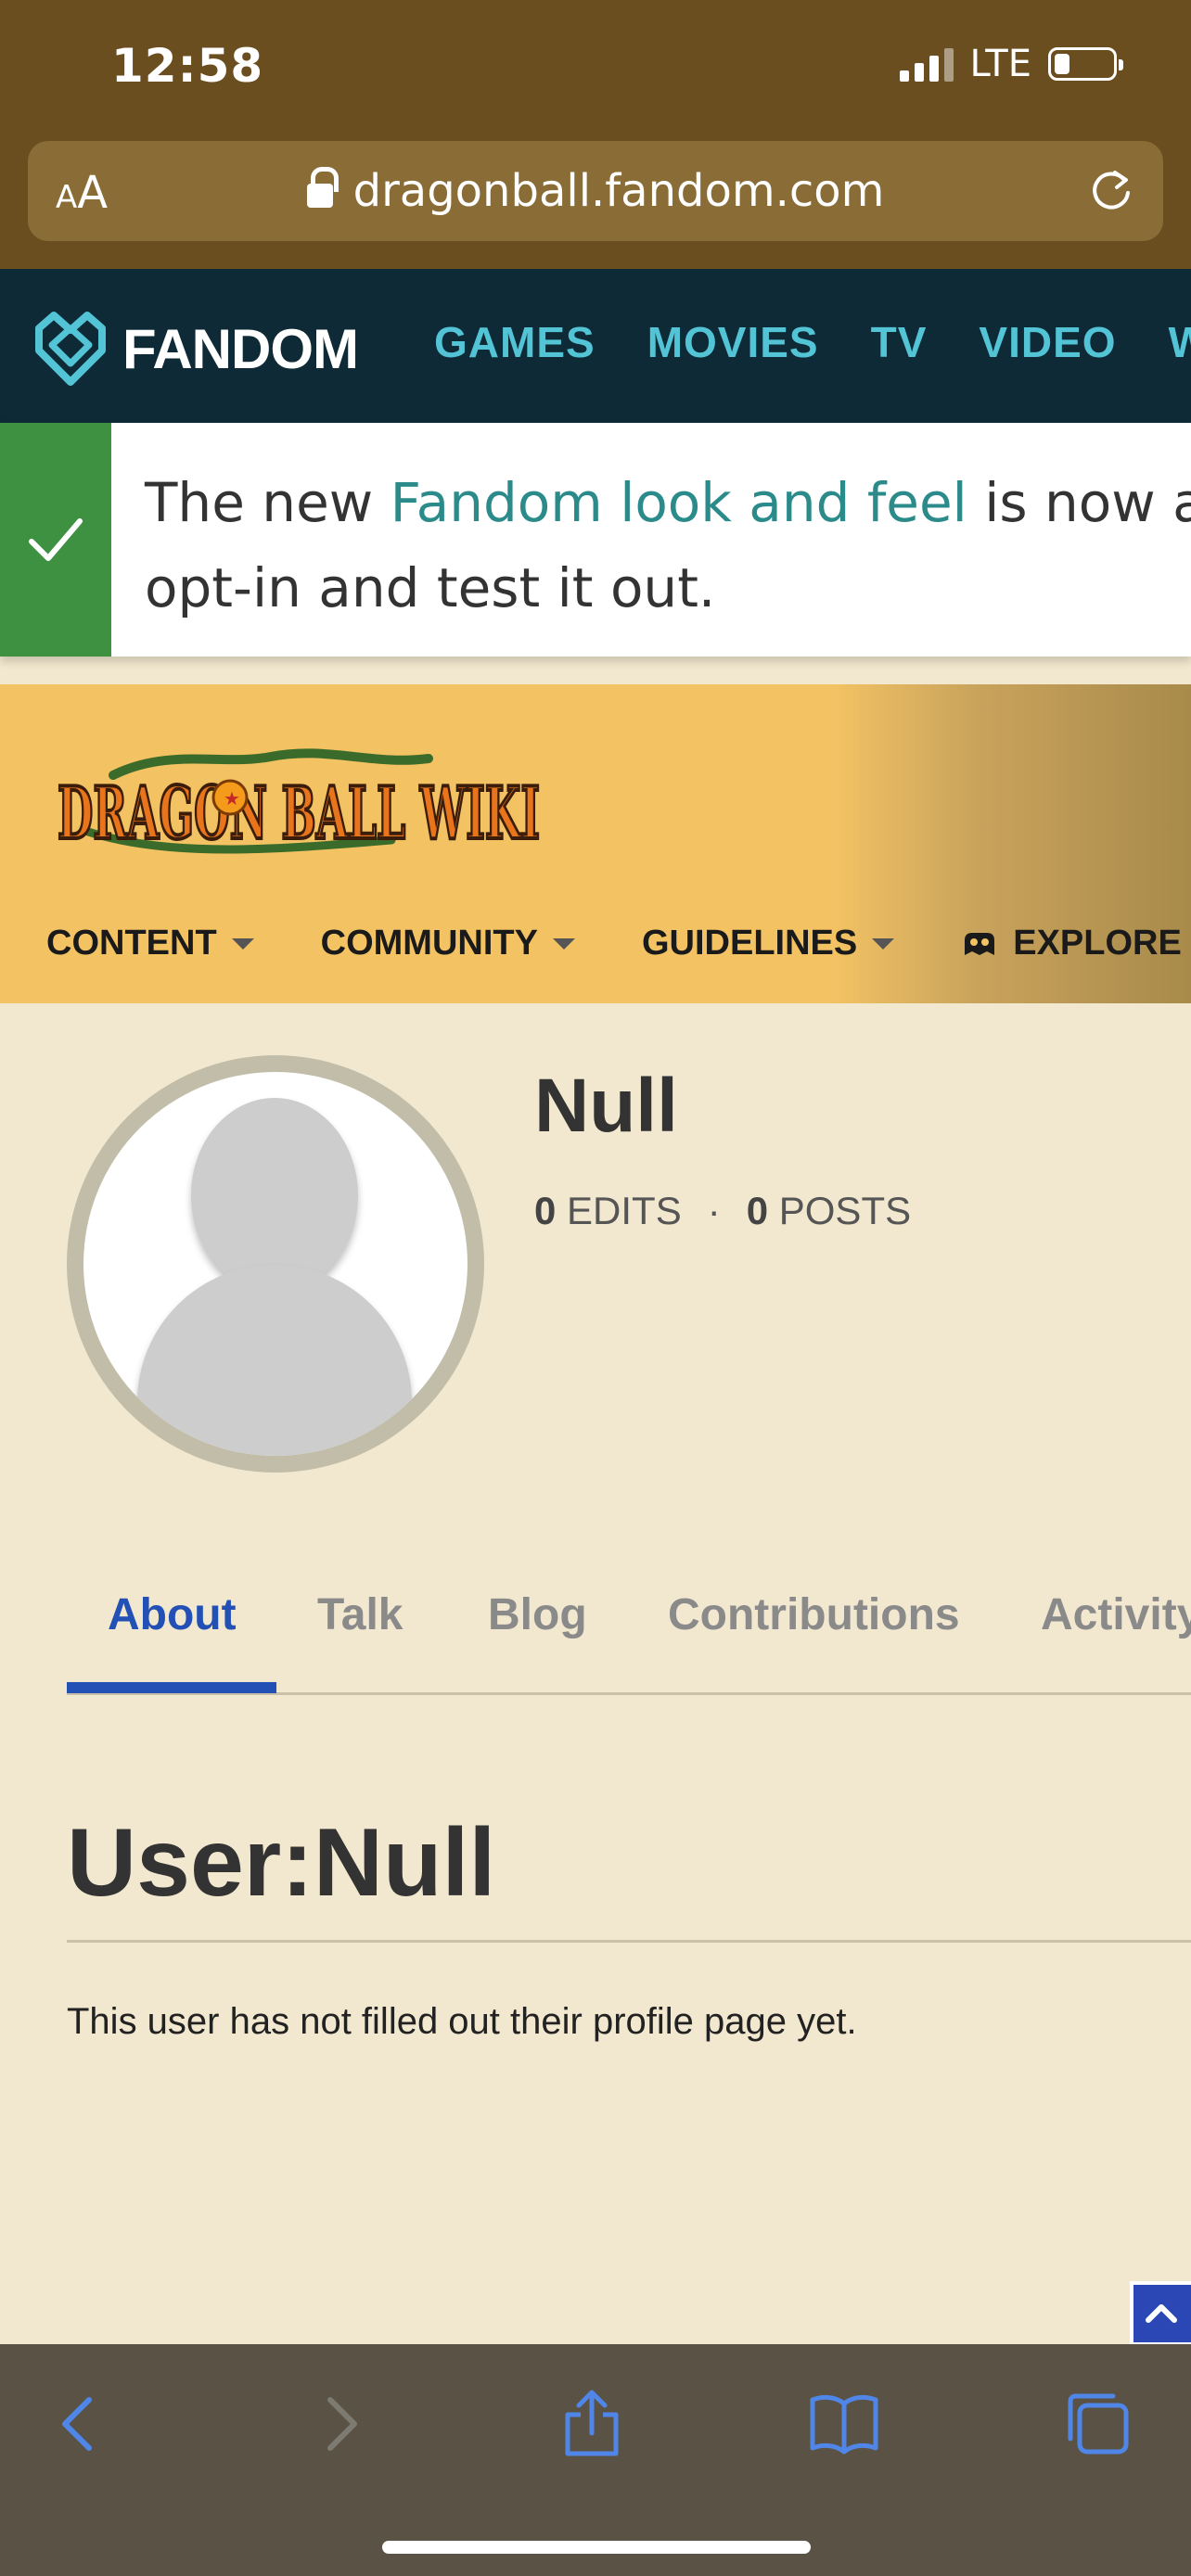 Image resolution: width=1191 pixels, height=2576 pixels. I want to click on svg-text: DRAGON BALL WIKI, so click(299, 814).